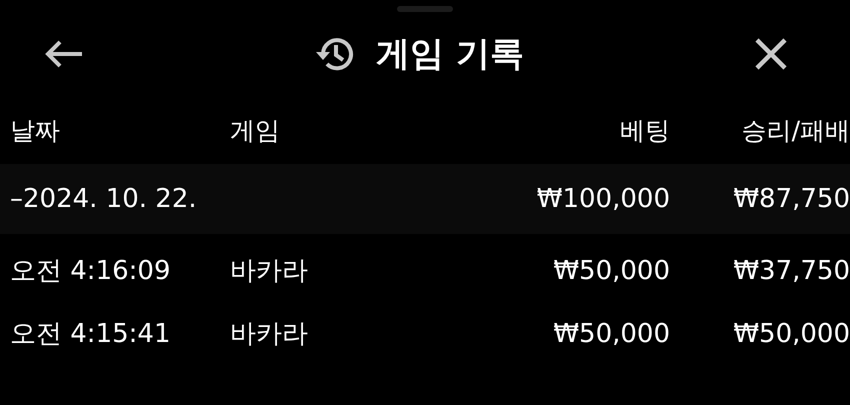 The height and width of the screenshot is (405, 850). What do you see at coordinates (35, 130) in the screenshot?
I see `column-header: 날짜` at bounding box center [35, 130].